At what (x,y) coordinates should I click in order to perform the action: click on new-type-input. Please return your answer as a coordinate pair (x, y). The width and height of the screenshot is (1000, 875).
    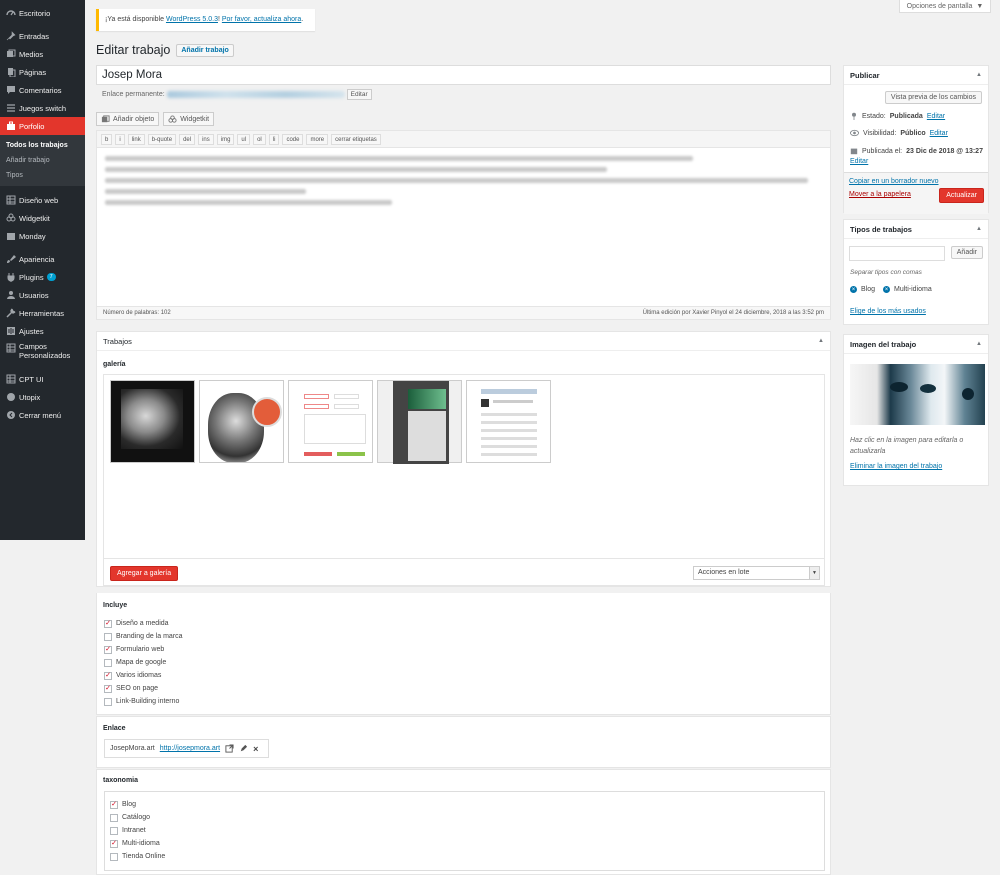
    Looking at the image, I should click on (897, 253).